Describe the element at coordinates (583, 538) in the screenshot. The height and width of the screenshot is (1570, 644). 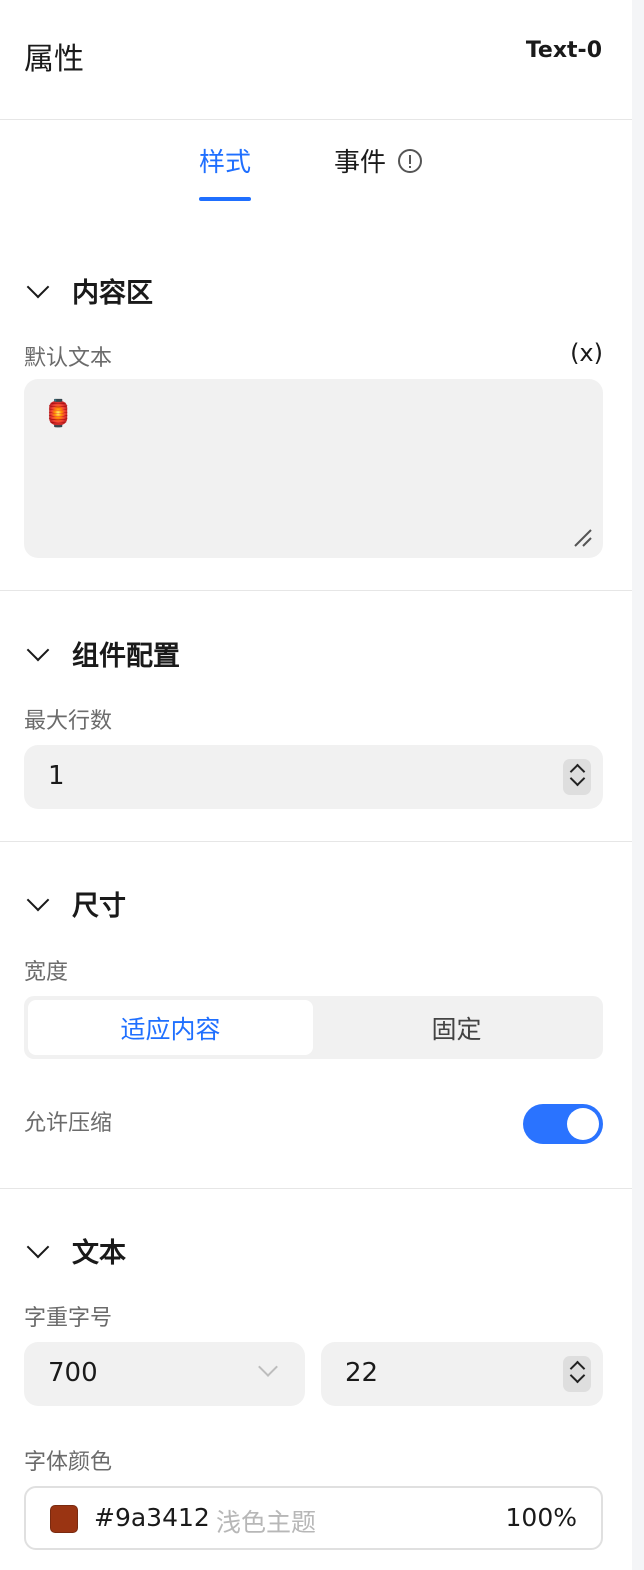
I see `resize-handle-icon` at that location.